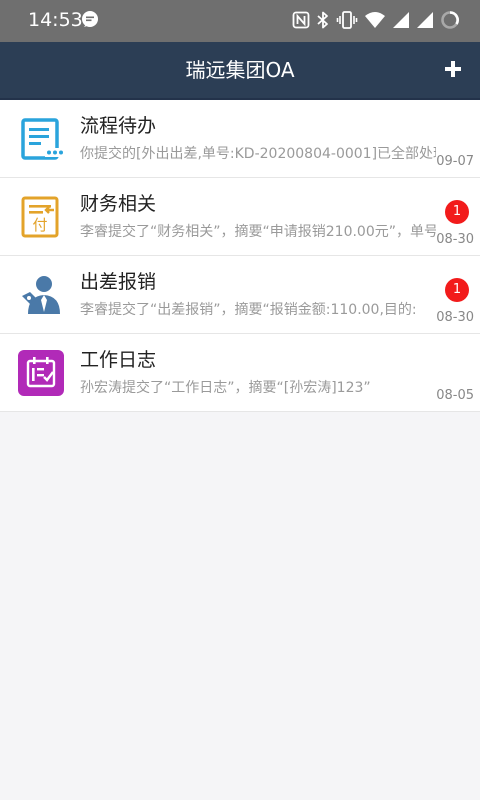 This screenshot has width=480, height=800. What do you see at coordinates (41, 295) in the screenshot?
I see `business-trip-icon` at bounding box center [41, 295].